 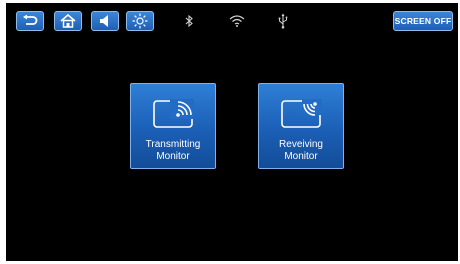 I want to click on home-icon, so click(x=68, y=21).